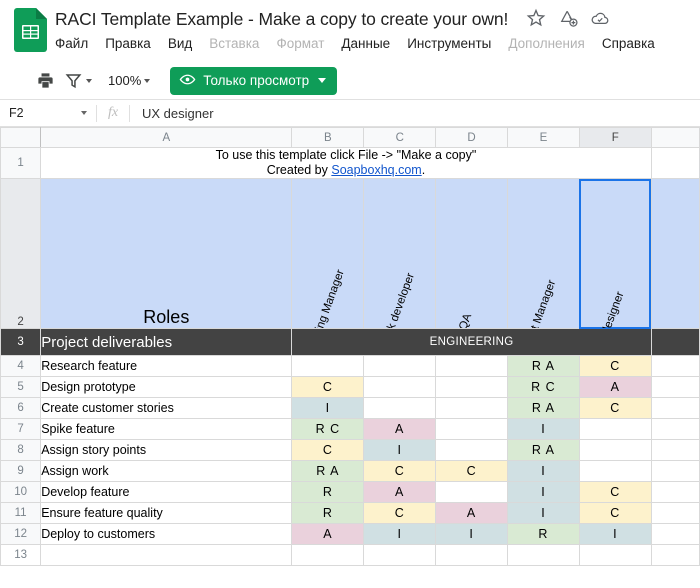 This screenshot has height=588, width=700. Describe the element at coordinates (21, 555) in the screenshot. I see `row-header-13: 13` at that location.